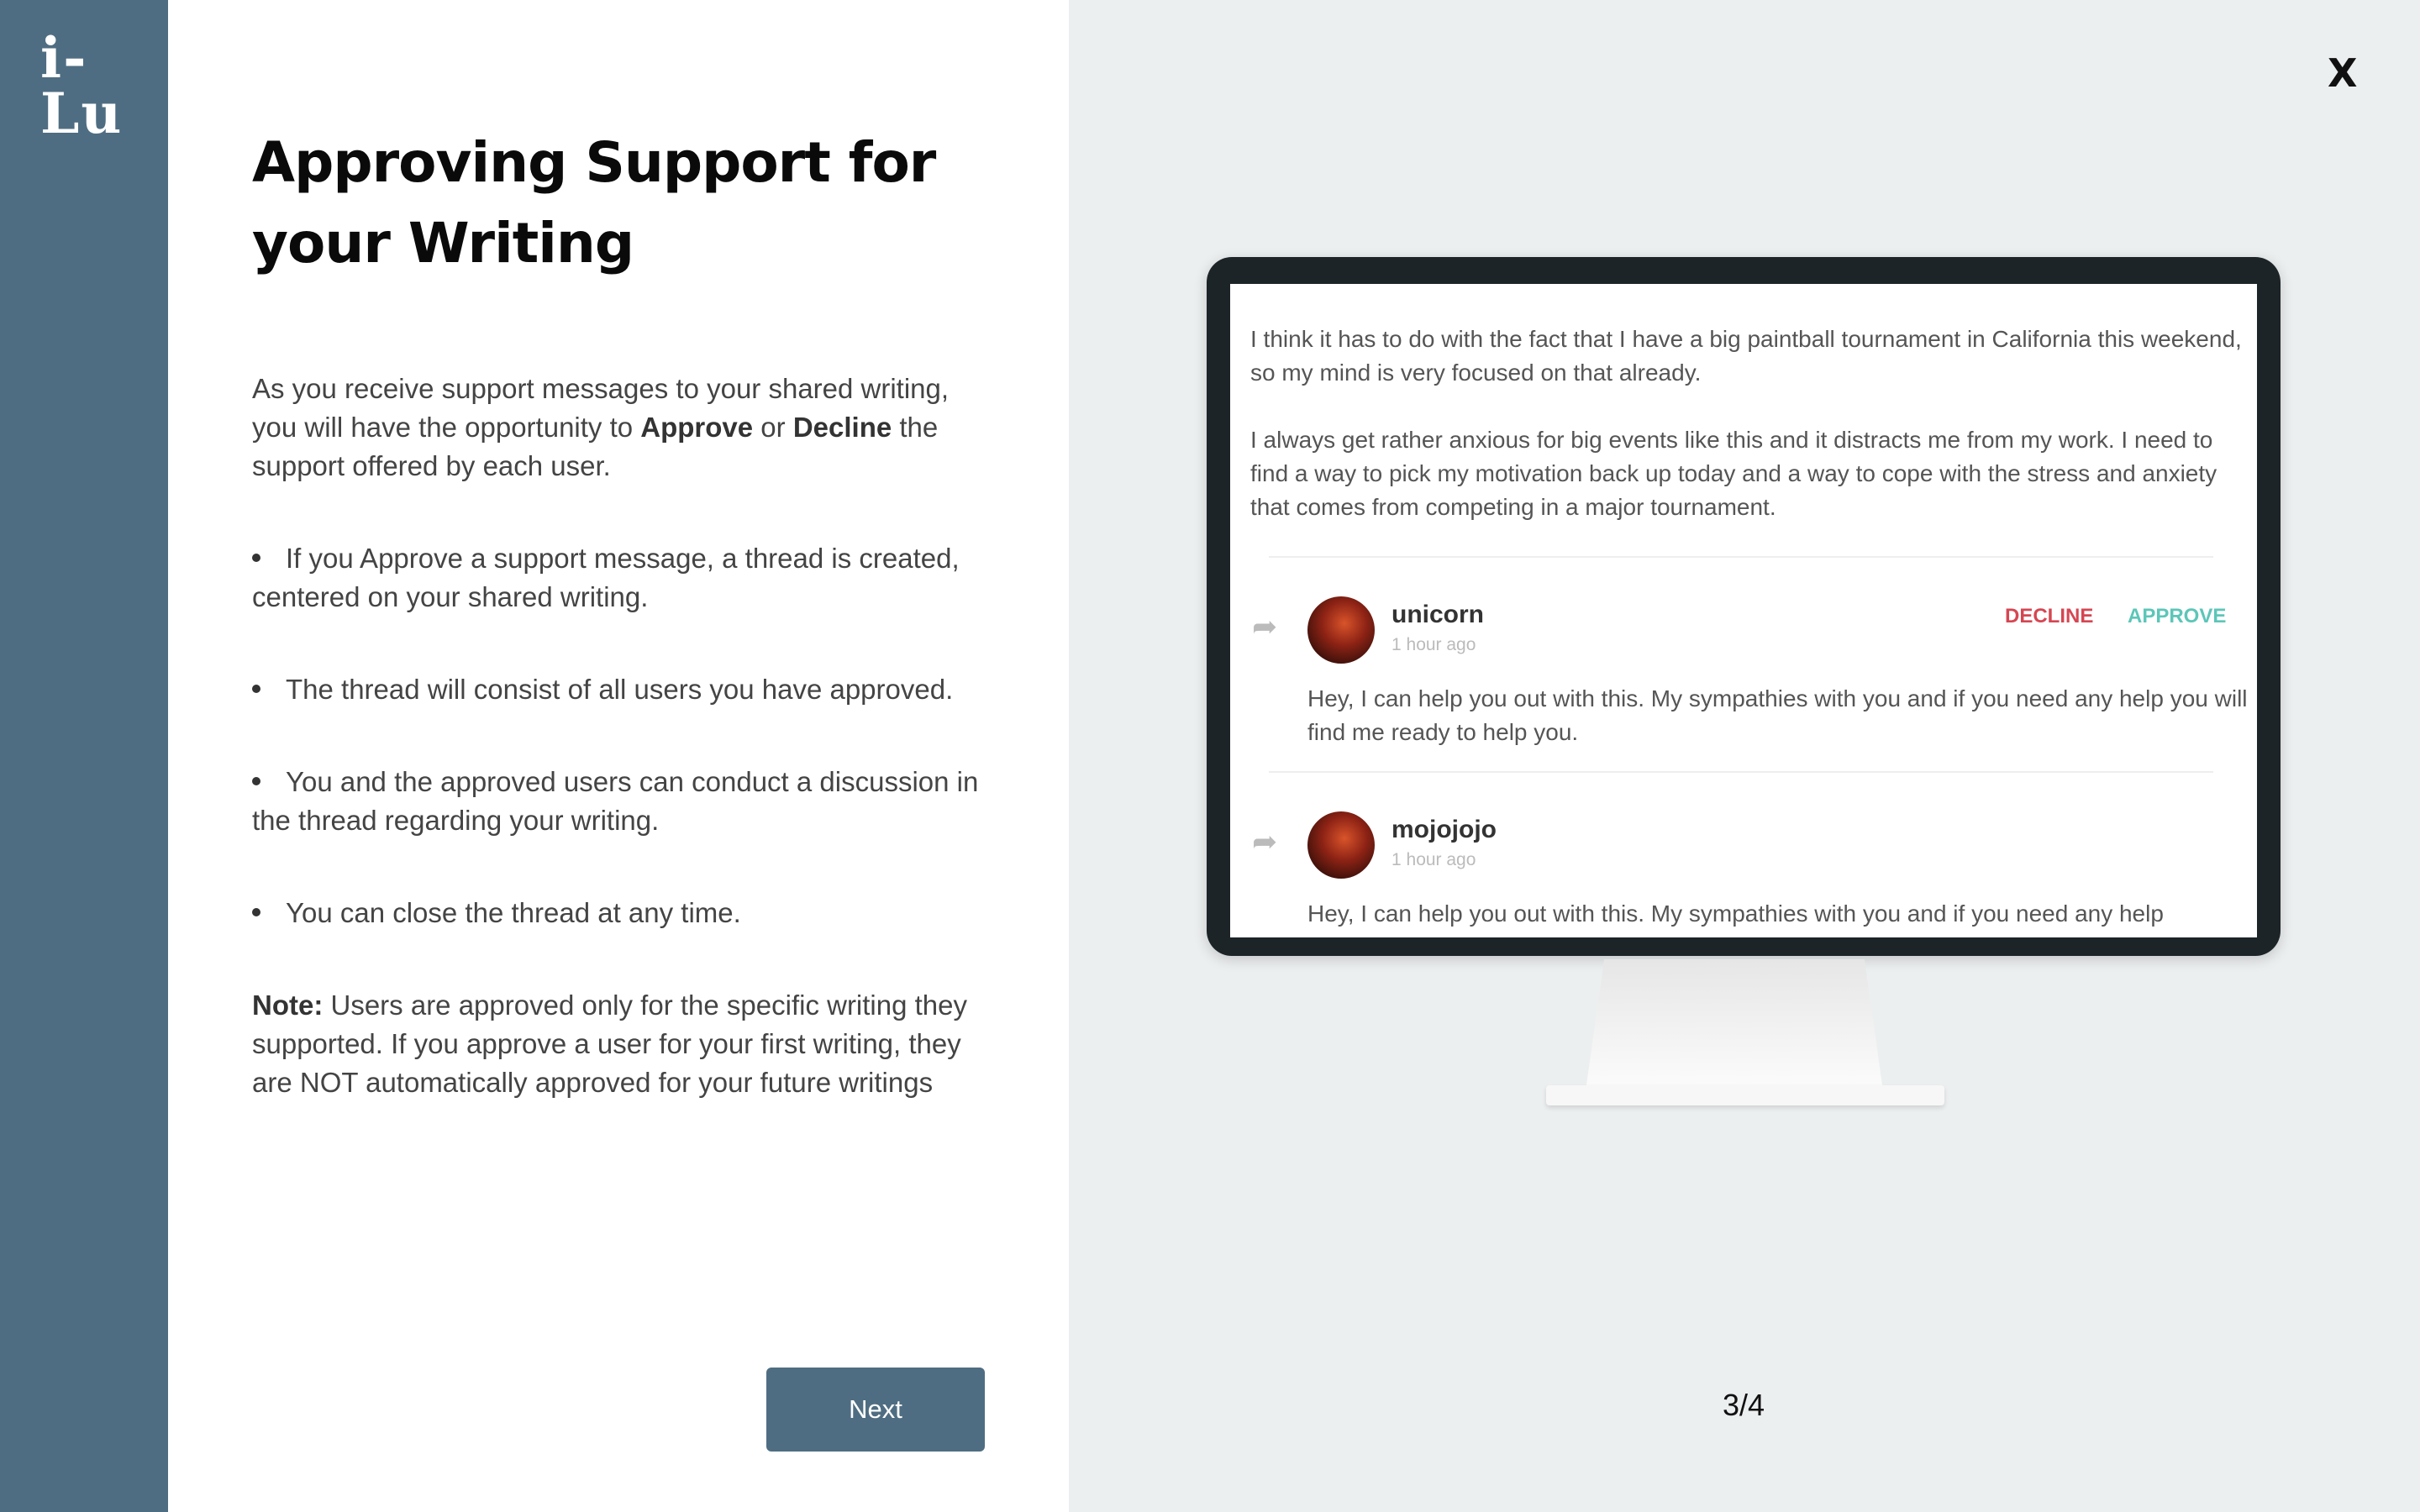  Describe the element at coordinates (2342, 73) in the screenshot. I see `close-button: X` at that location.